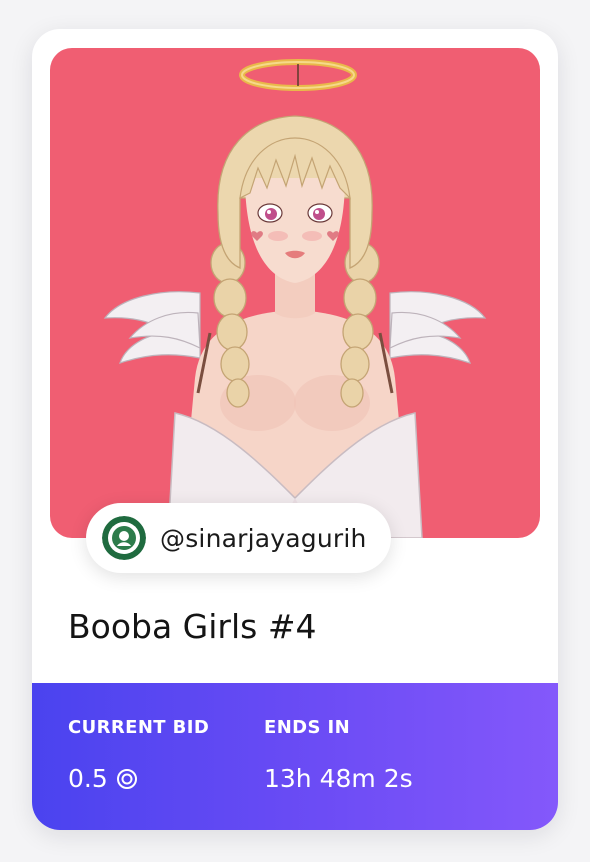  I want to click on creator-badge: @sinarjayagurih, so click(238, 538).